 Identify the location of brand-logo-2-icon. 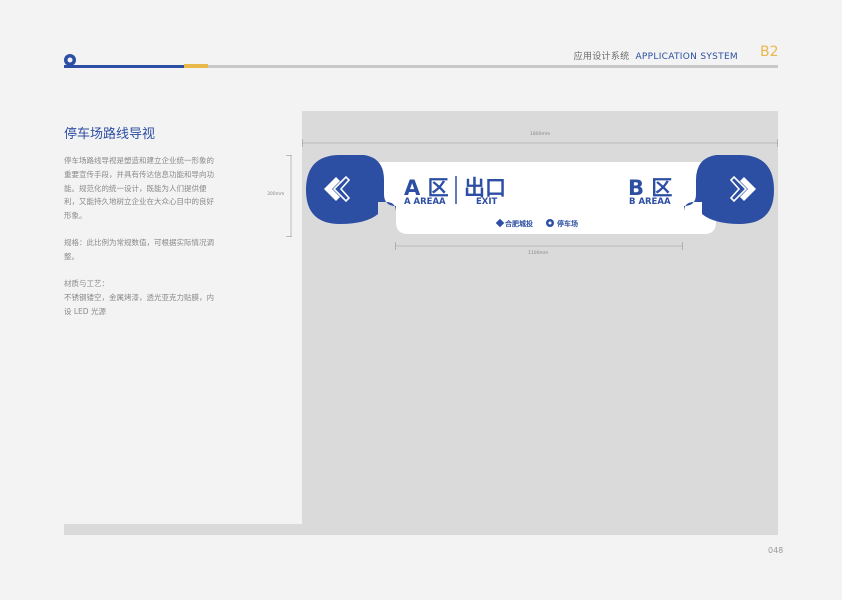
(550, 223).